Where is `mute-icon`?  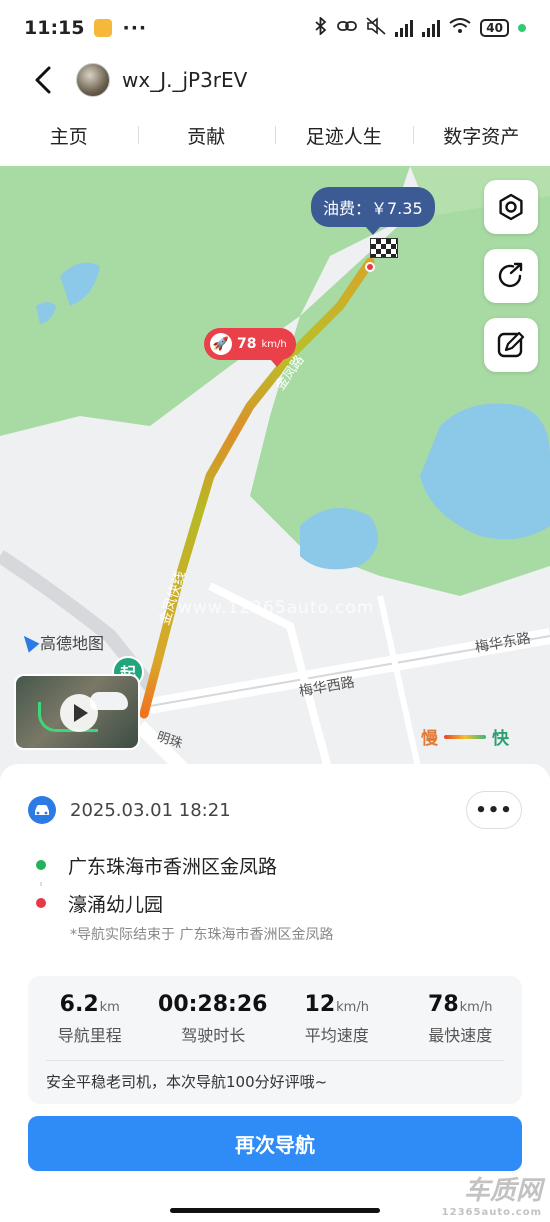 mute-icon is located at coordinates (376, 28).